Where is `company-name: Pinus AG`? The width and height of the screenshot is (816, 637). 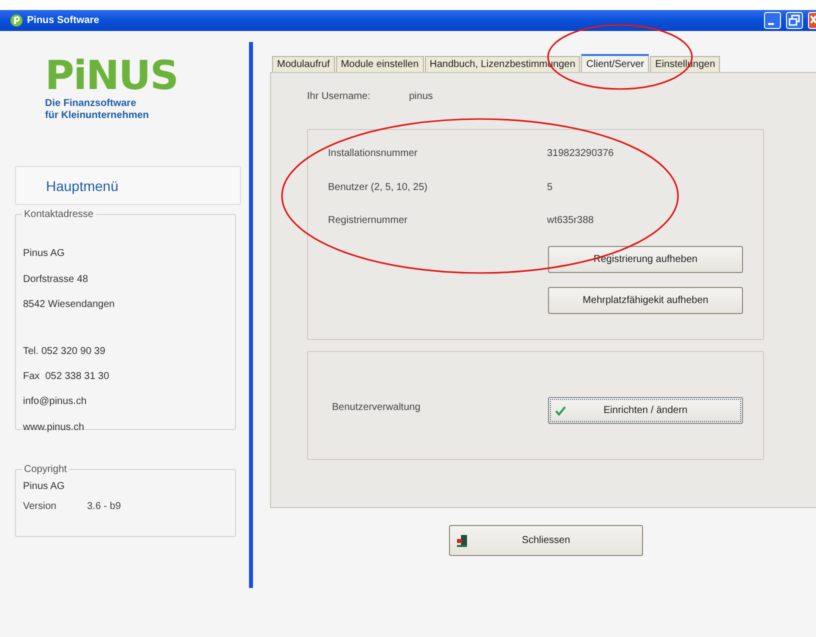
company-name: Pinus AG is located at coordinates (44, 487).